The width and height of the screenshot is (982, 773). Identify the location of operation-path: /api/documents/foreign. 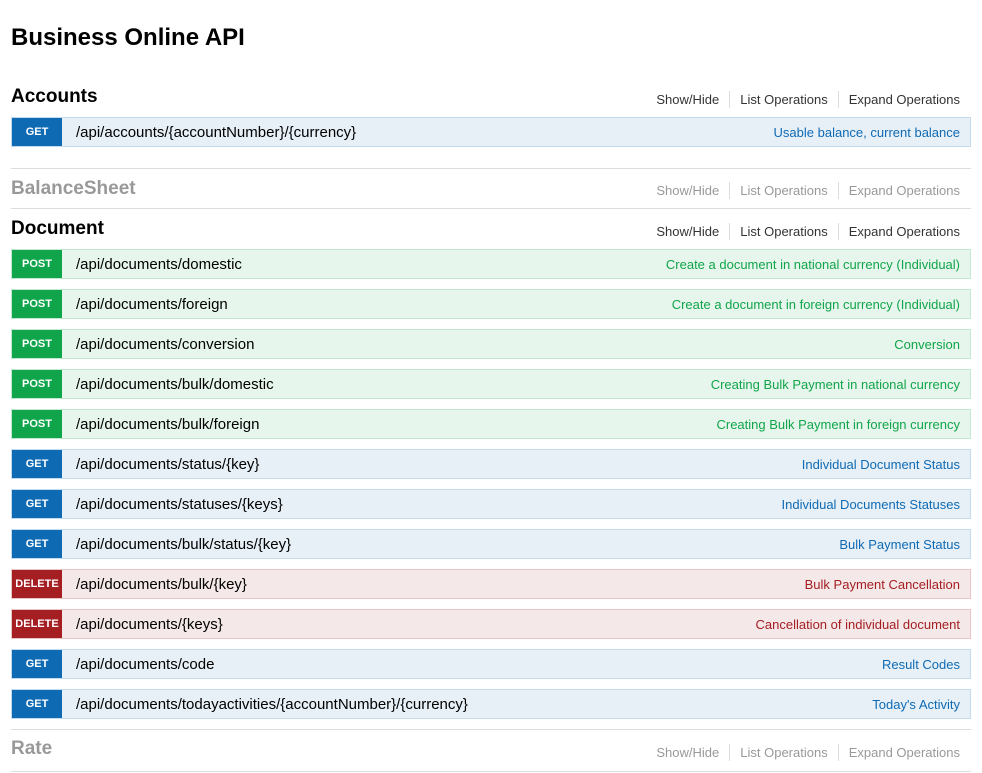
(152, 304).